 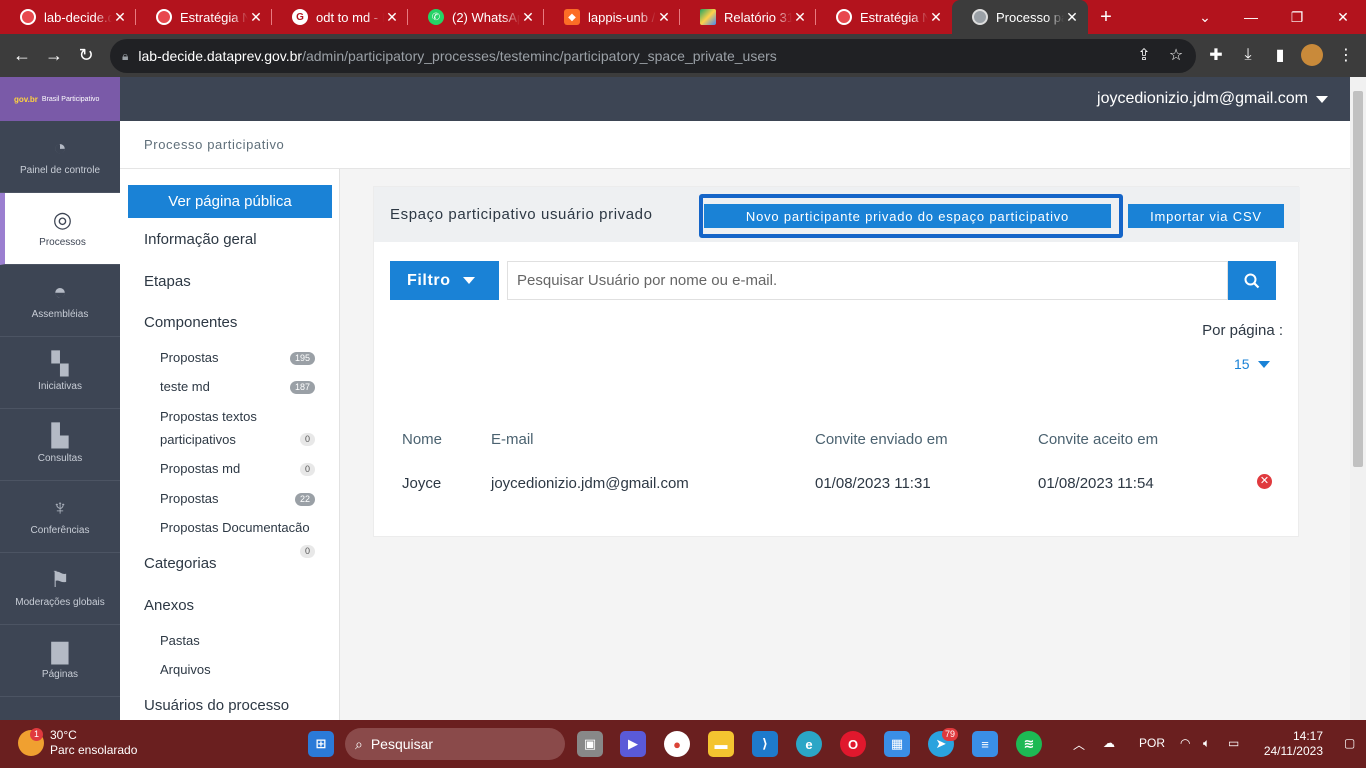 What do you see at coordinates (200, 468) in the screenshot?
I see `component-item: Propostas md` at bounding box center [200, 468].